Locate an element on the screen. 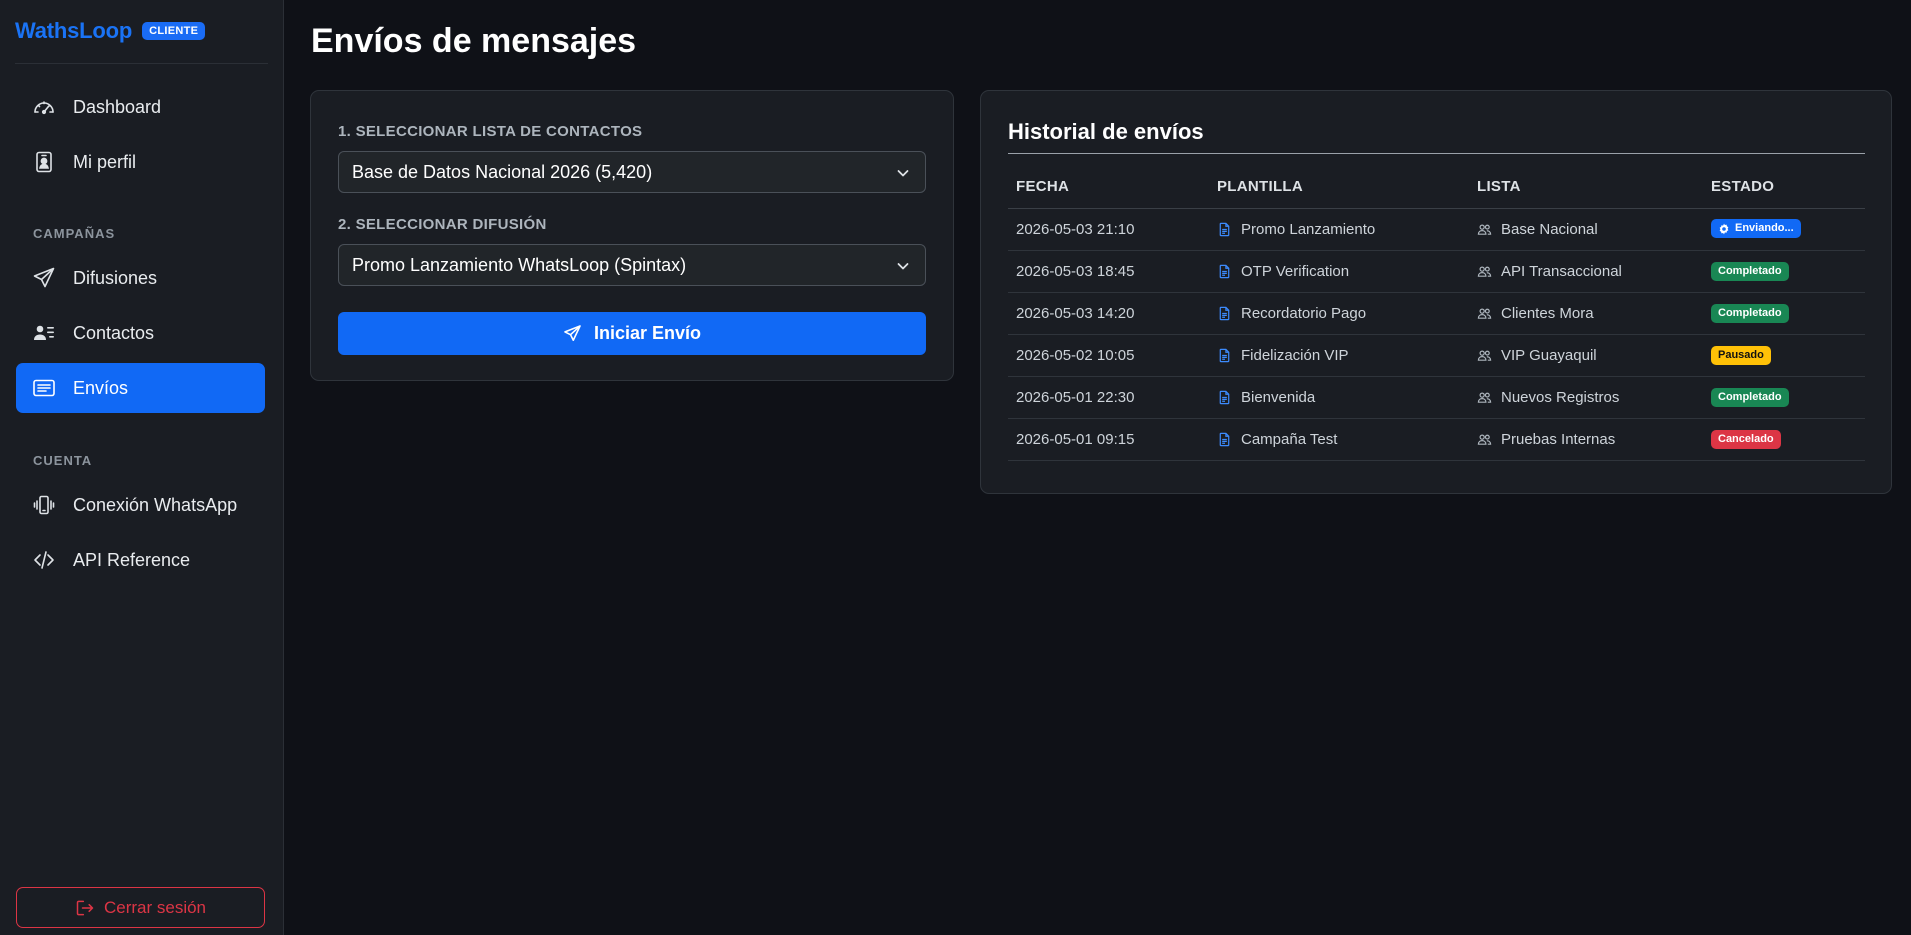  cell-status: Cancelado is located at coordinates (1784, 439).